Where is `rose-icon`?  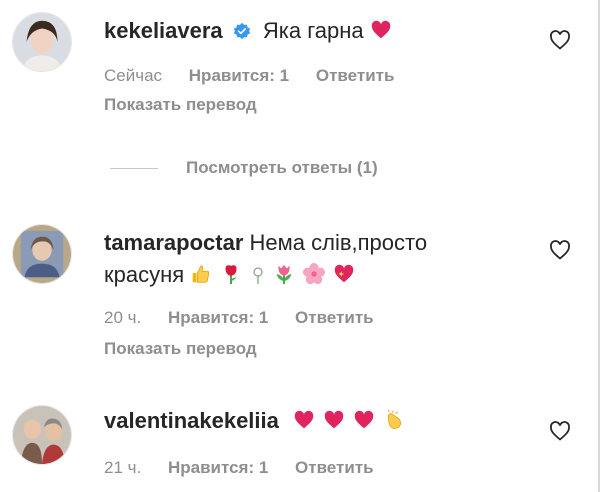 rose-icon is located at coordinates (231, 274).